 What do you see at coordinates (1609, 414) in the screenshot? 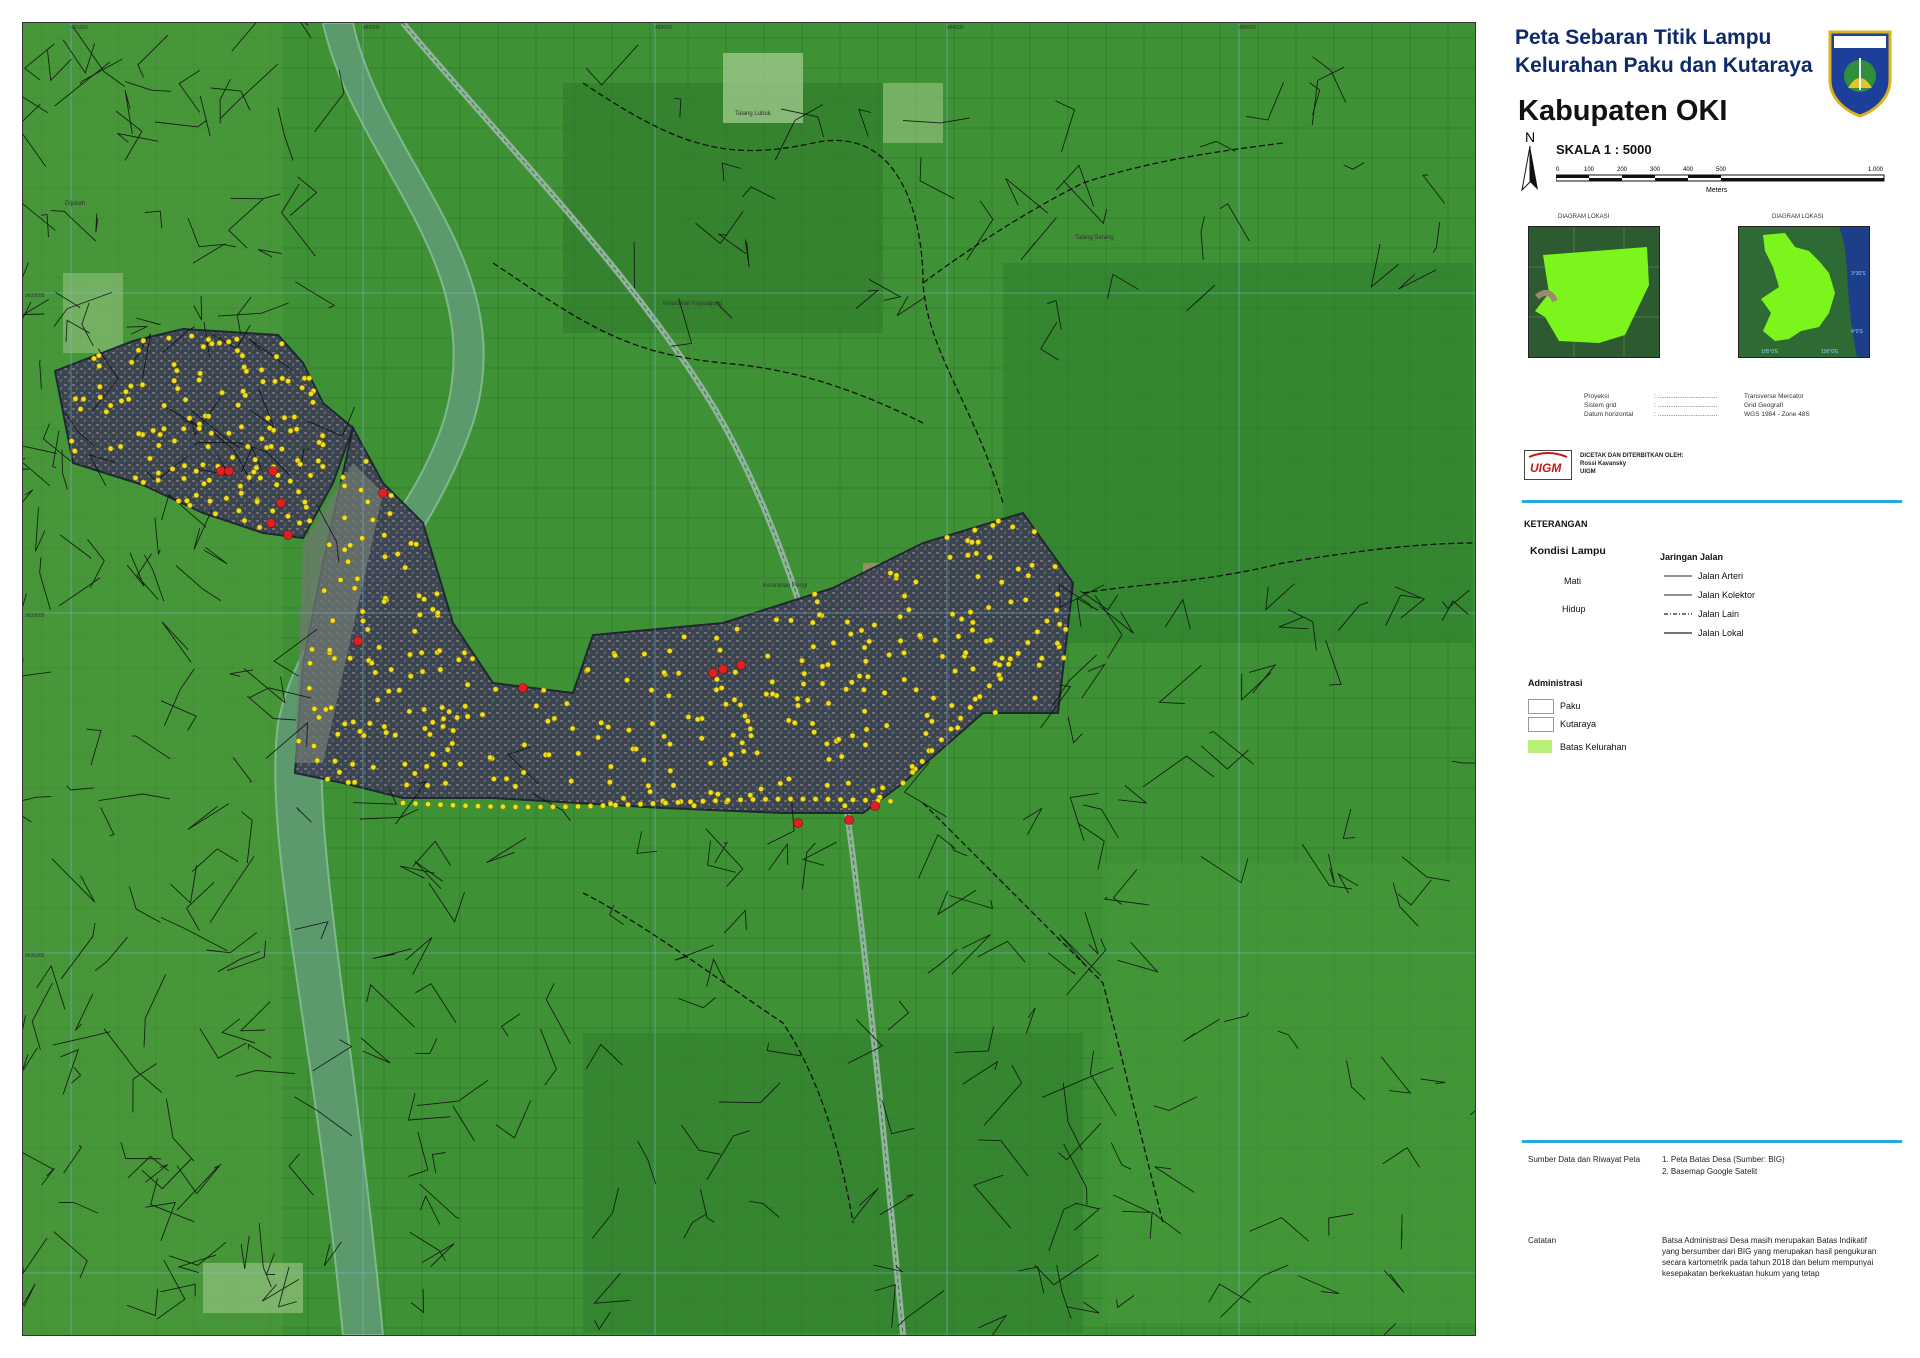
I see `proj-key: Datum horizontal` at bounding box center [1609, 414].